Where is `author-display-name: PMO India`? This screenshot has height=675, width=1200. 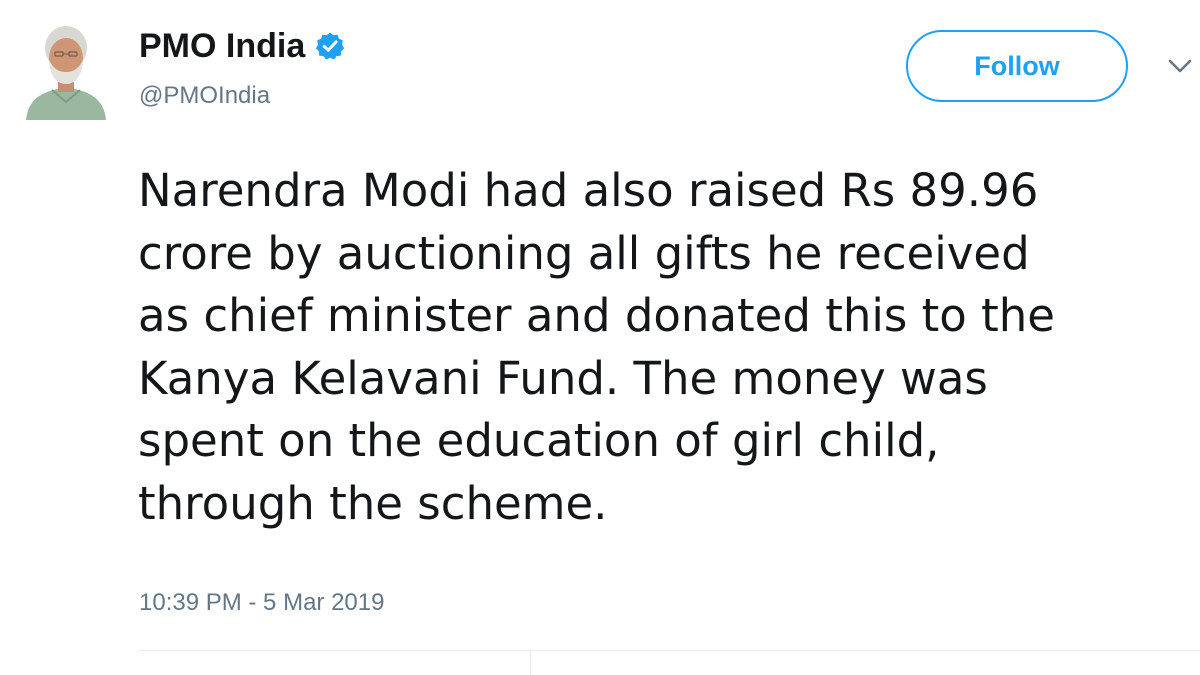
author-display-name: PMO India is located at coordinates (222, 46).